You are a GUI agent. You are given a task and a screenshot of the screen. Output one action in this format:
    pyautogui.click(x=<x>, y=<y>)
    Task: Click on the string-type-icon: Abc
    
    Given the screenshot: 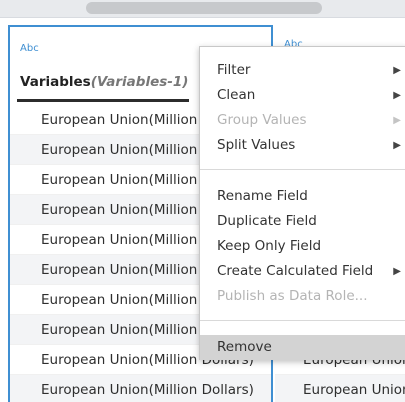 What is the action you would take?
    pyautogui.click(x=29, y=48)
    